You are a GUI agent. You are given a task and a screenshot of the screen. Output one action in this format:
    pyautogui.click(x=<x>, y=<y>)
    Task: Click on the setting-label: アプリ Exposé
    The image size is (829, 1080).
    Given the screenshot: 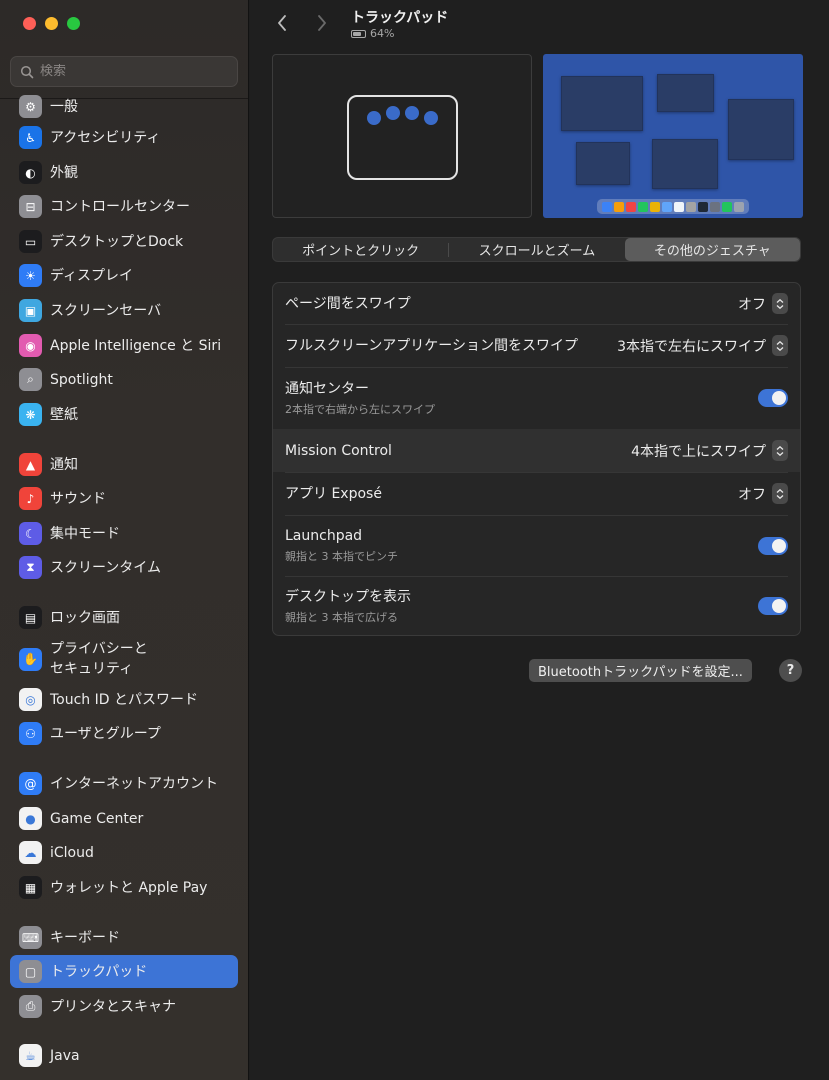 What is the action you would take?
    pyautogui.click(x=333, y=493)
    